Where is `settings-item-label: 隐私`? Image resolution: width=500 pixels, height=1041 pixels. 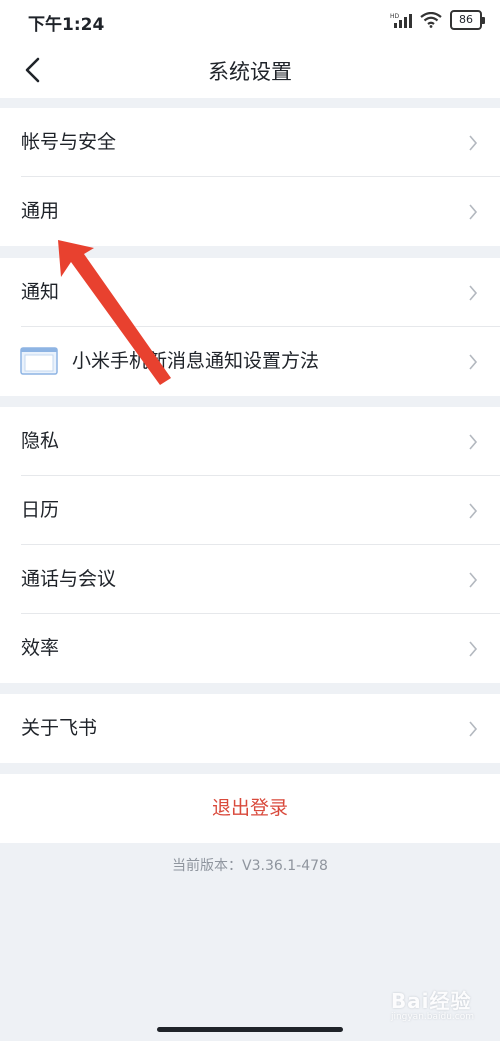 settings-item-label: 隐私 is located at coordinates (40, 441).